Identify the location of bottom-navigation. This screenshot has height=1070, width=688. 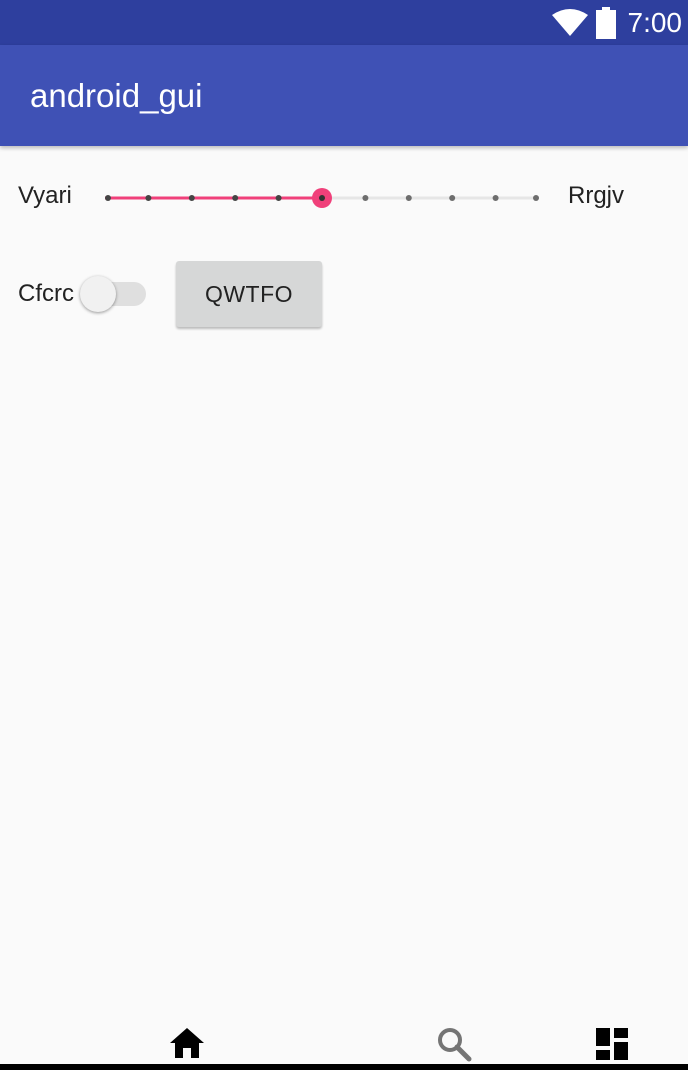
(344, 1045).